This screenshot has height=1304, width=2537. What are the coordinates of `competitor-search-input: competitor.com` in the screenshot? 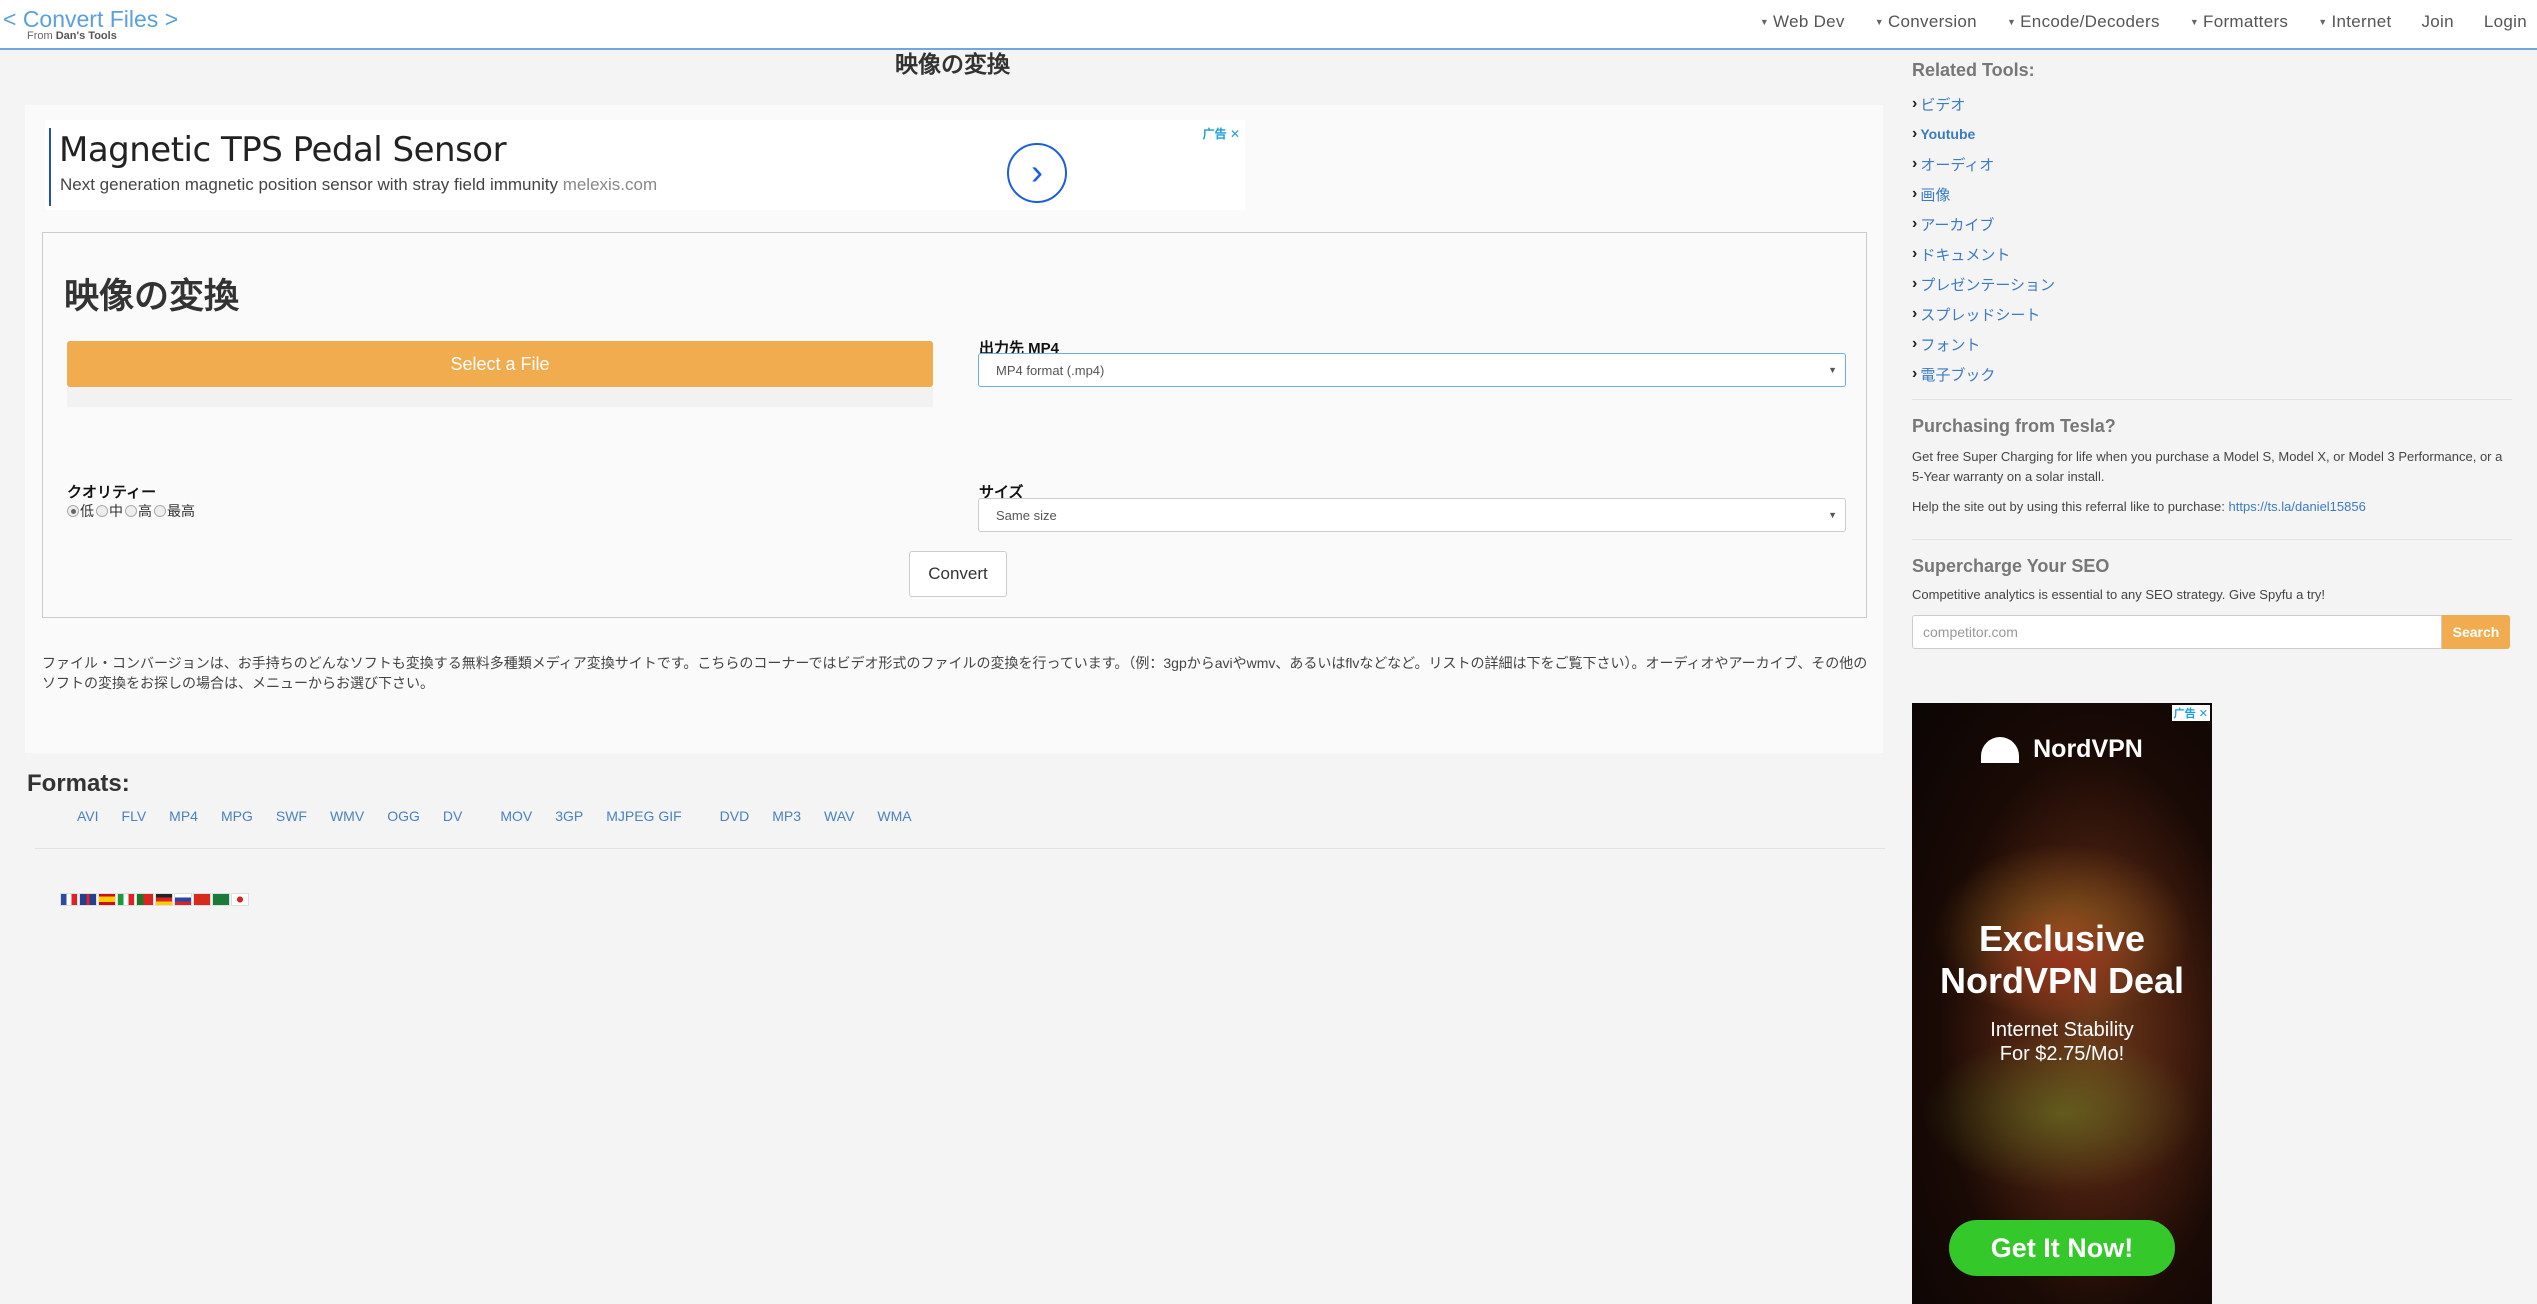 It's located at (2177, 632).